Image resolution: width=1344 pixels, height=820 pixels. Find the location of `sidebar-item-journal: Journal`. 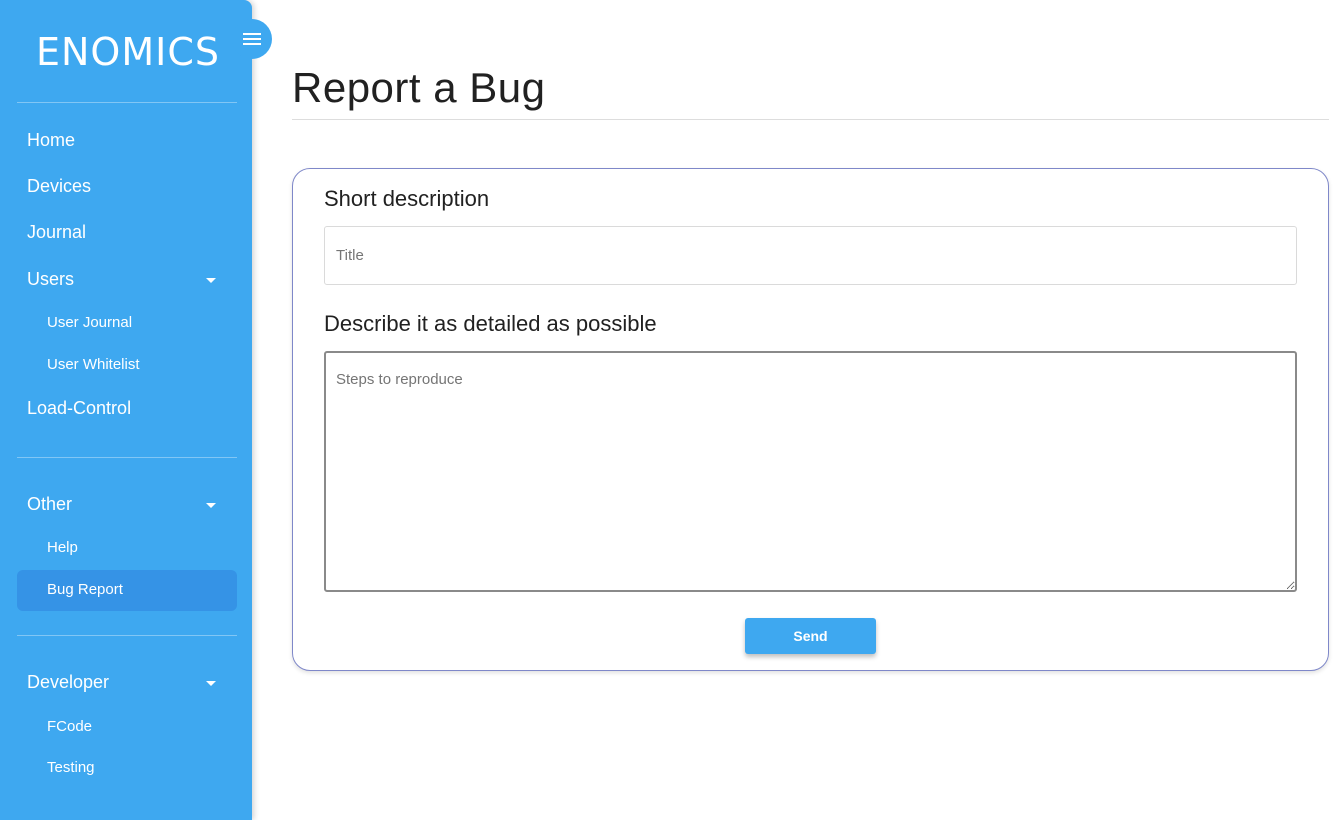

sidebar-item-journal: Journal is located at coordinates (56, 232).